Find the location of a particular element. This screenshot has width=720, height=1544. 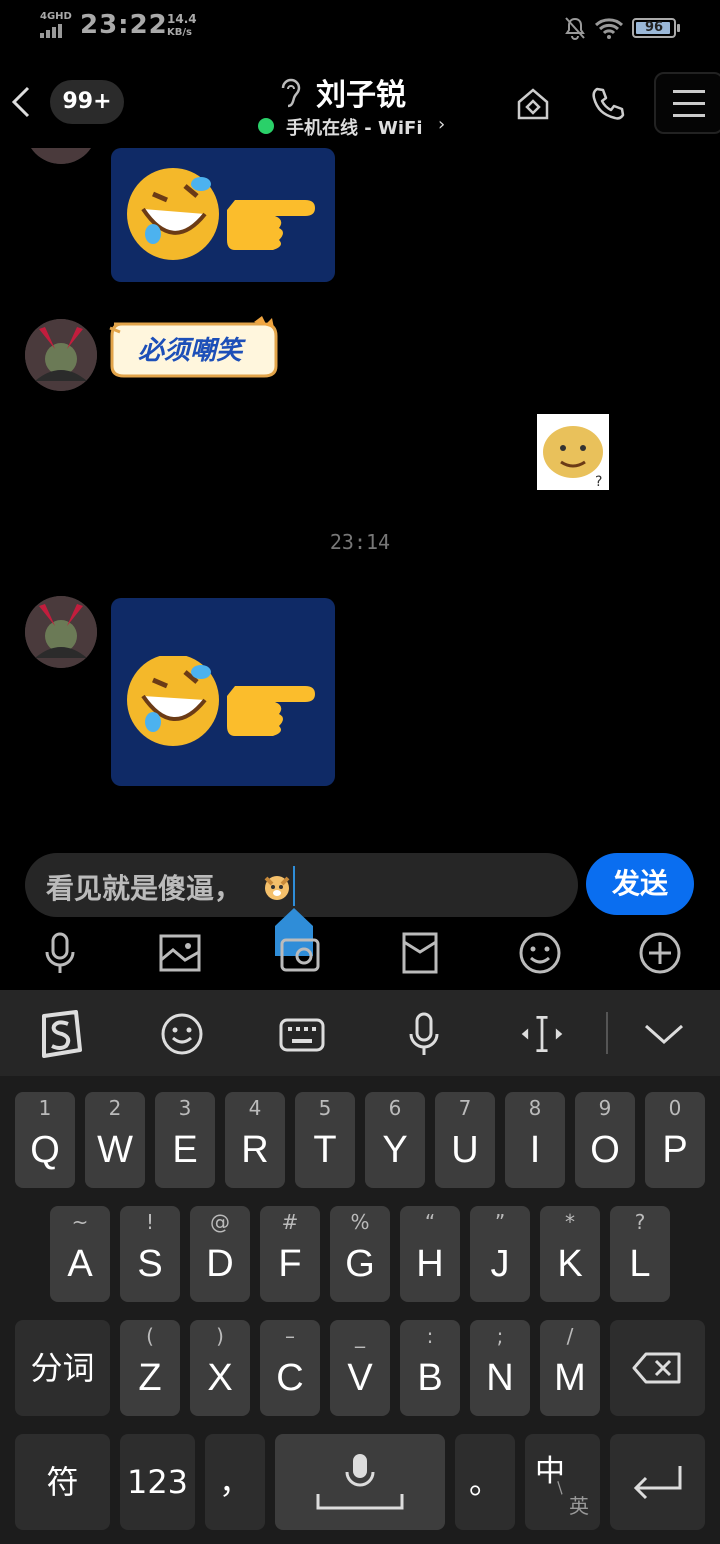

toolbar-divider is located at coordinates (607, 1033).